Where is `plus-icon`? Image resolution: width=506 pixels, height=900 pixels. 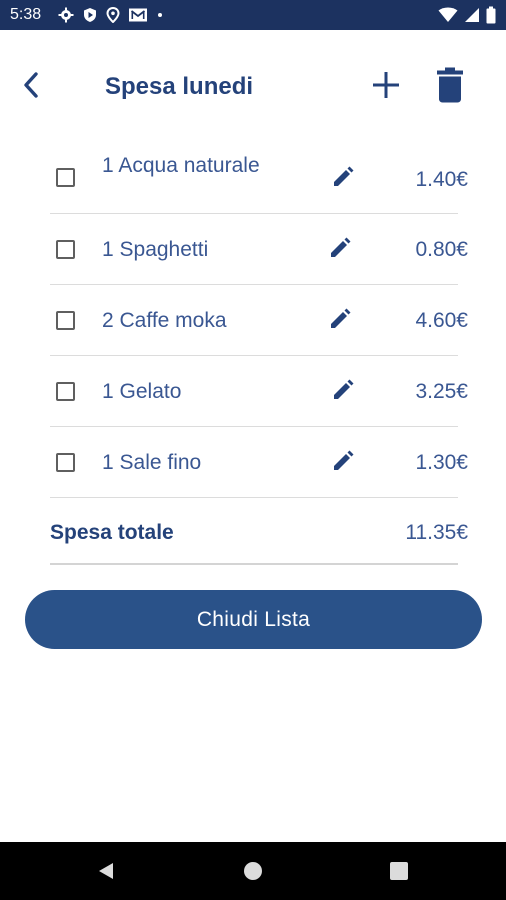
plus-icon is located at coordinates (386, 87).